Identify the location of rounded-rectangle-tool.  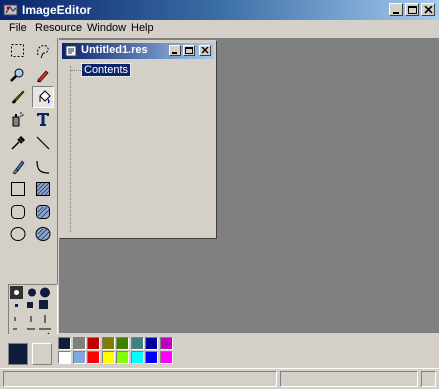
(18, 212).